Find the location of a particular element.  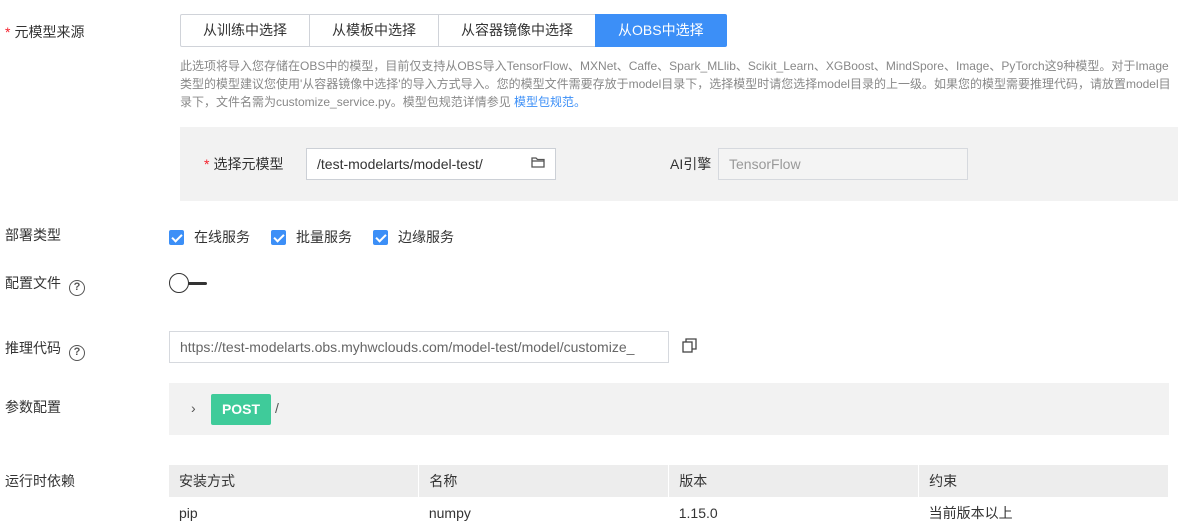

tab-from-obs: 从OBS中选择 is located at coordinates (661, 30).